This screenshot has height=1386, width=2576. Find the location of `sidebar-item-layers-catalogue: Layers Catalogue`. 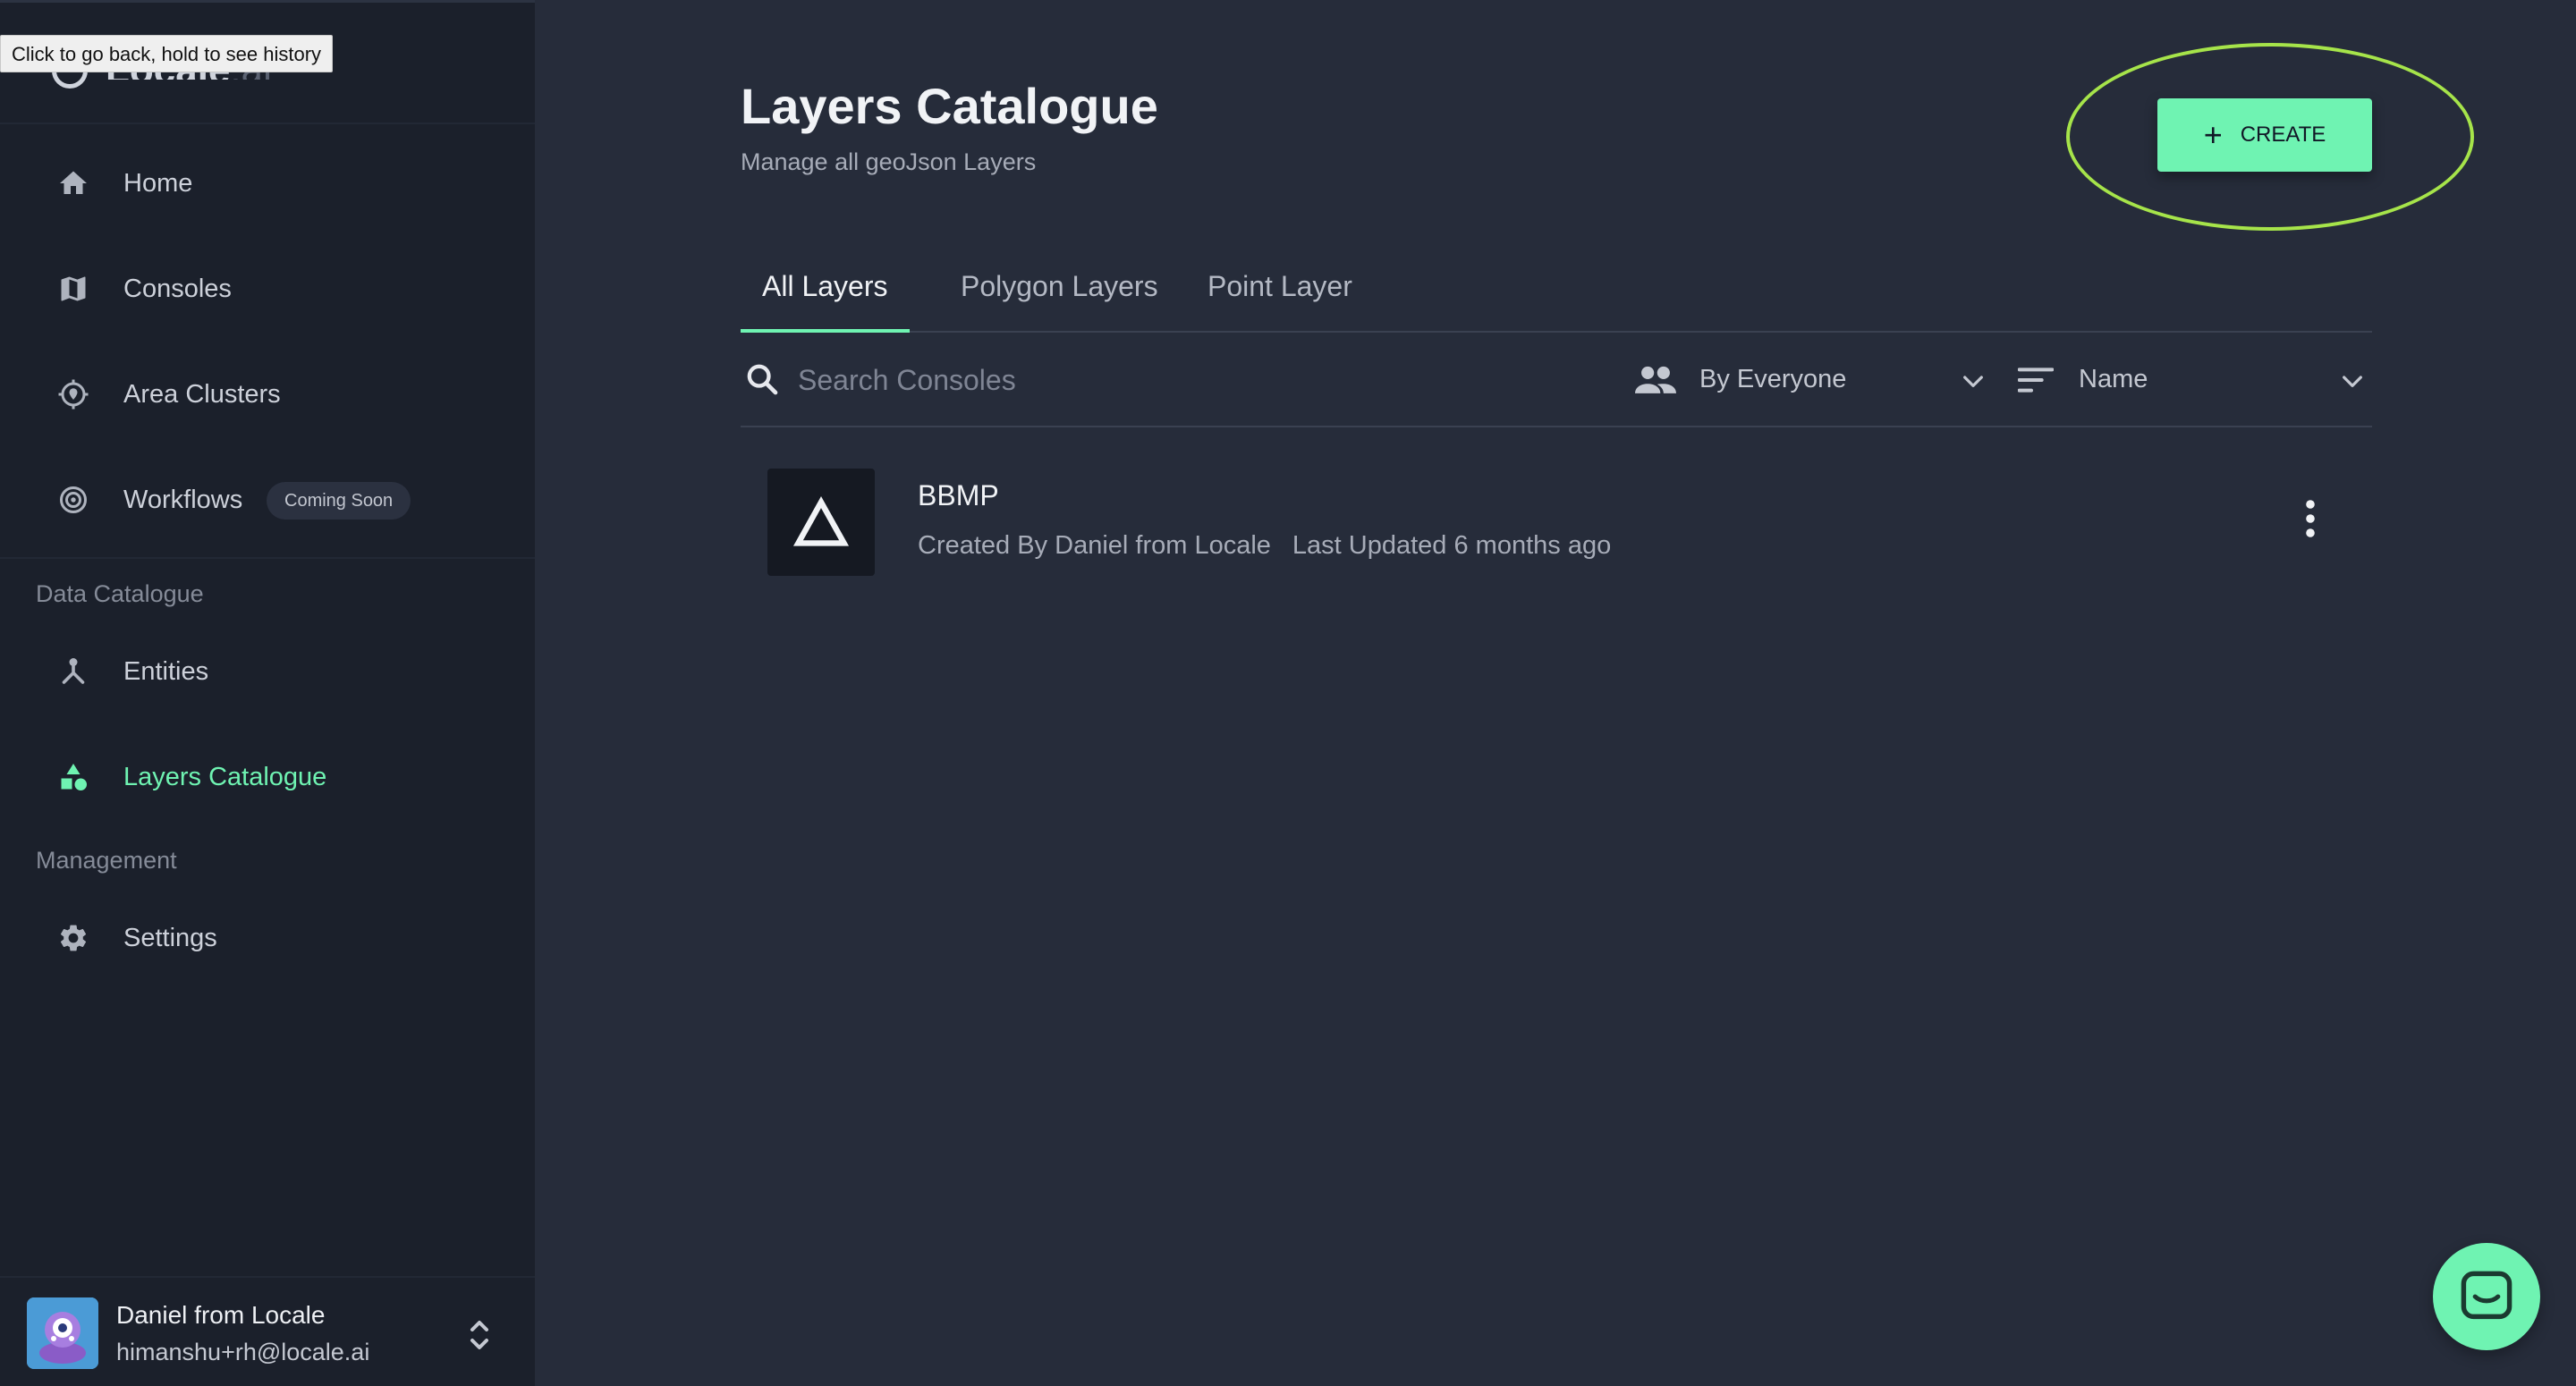

sidebar-item-layers-catalogue: Layers Catalogue is located at coordinates (267, 777).